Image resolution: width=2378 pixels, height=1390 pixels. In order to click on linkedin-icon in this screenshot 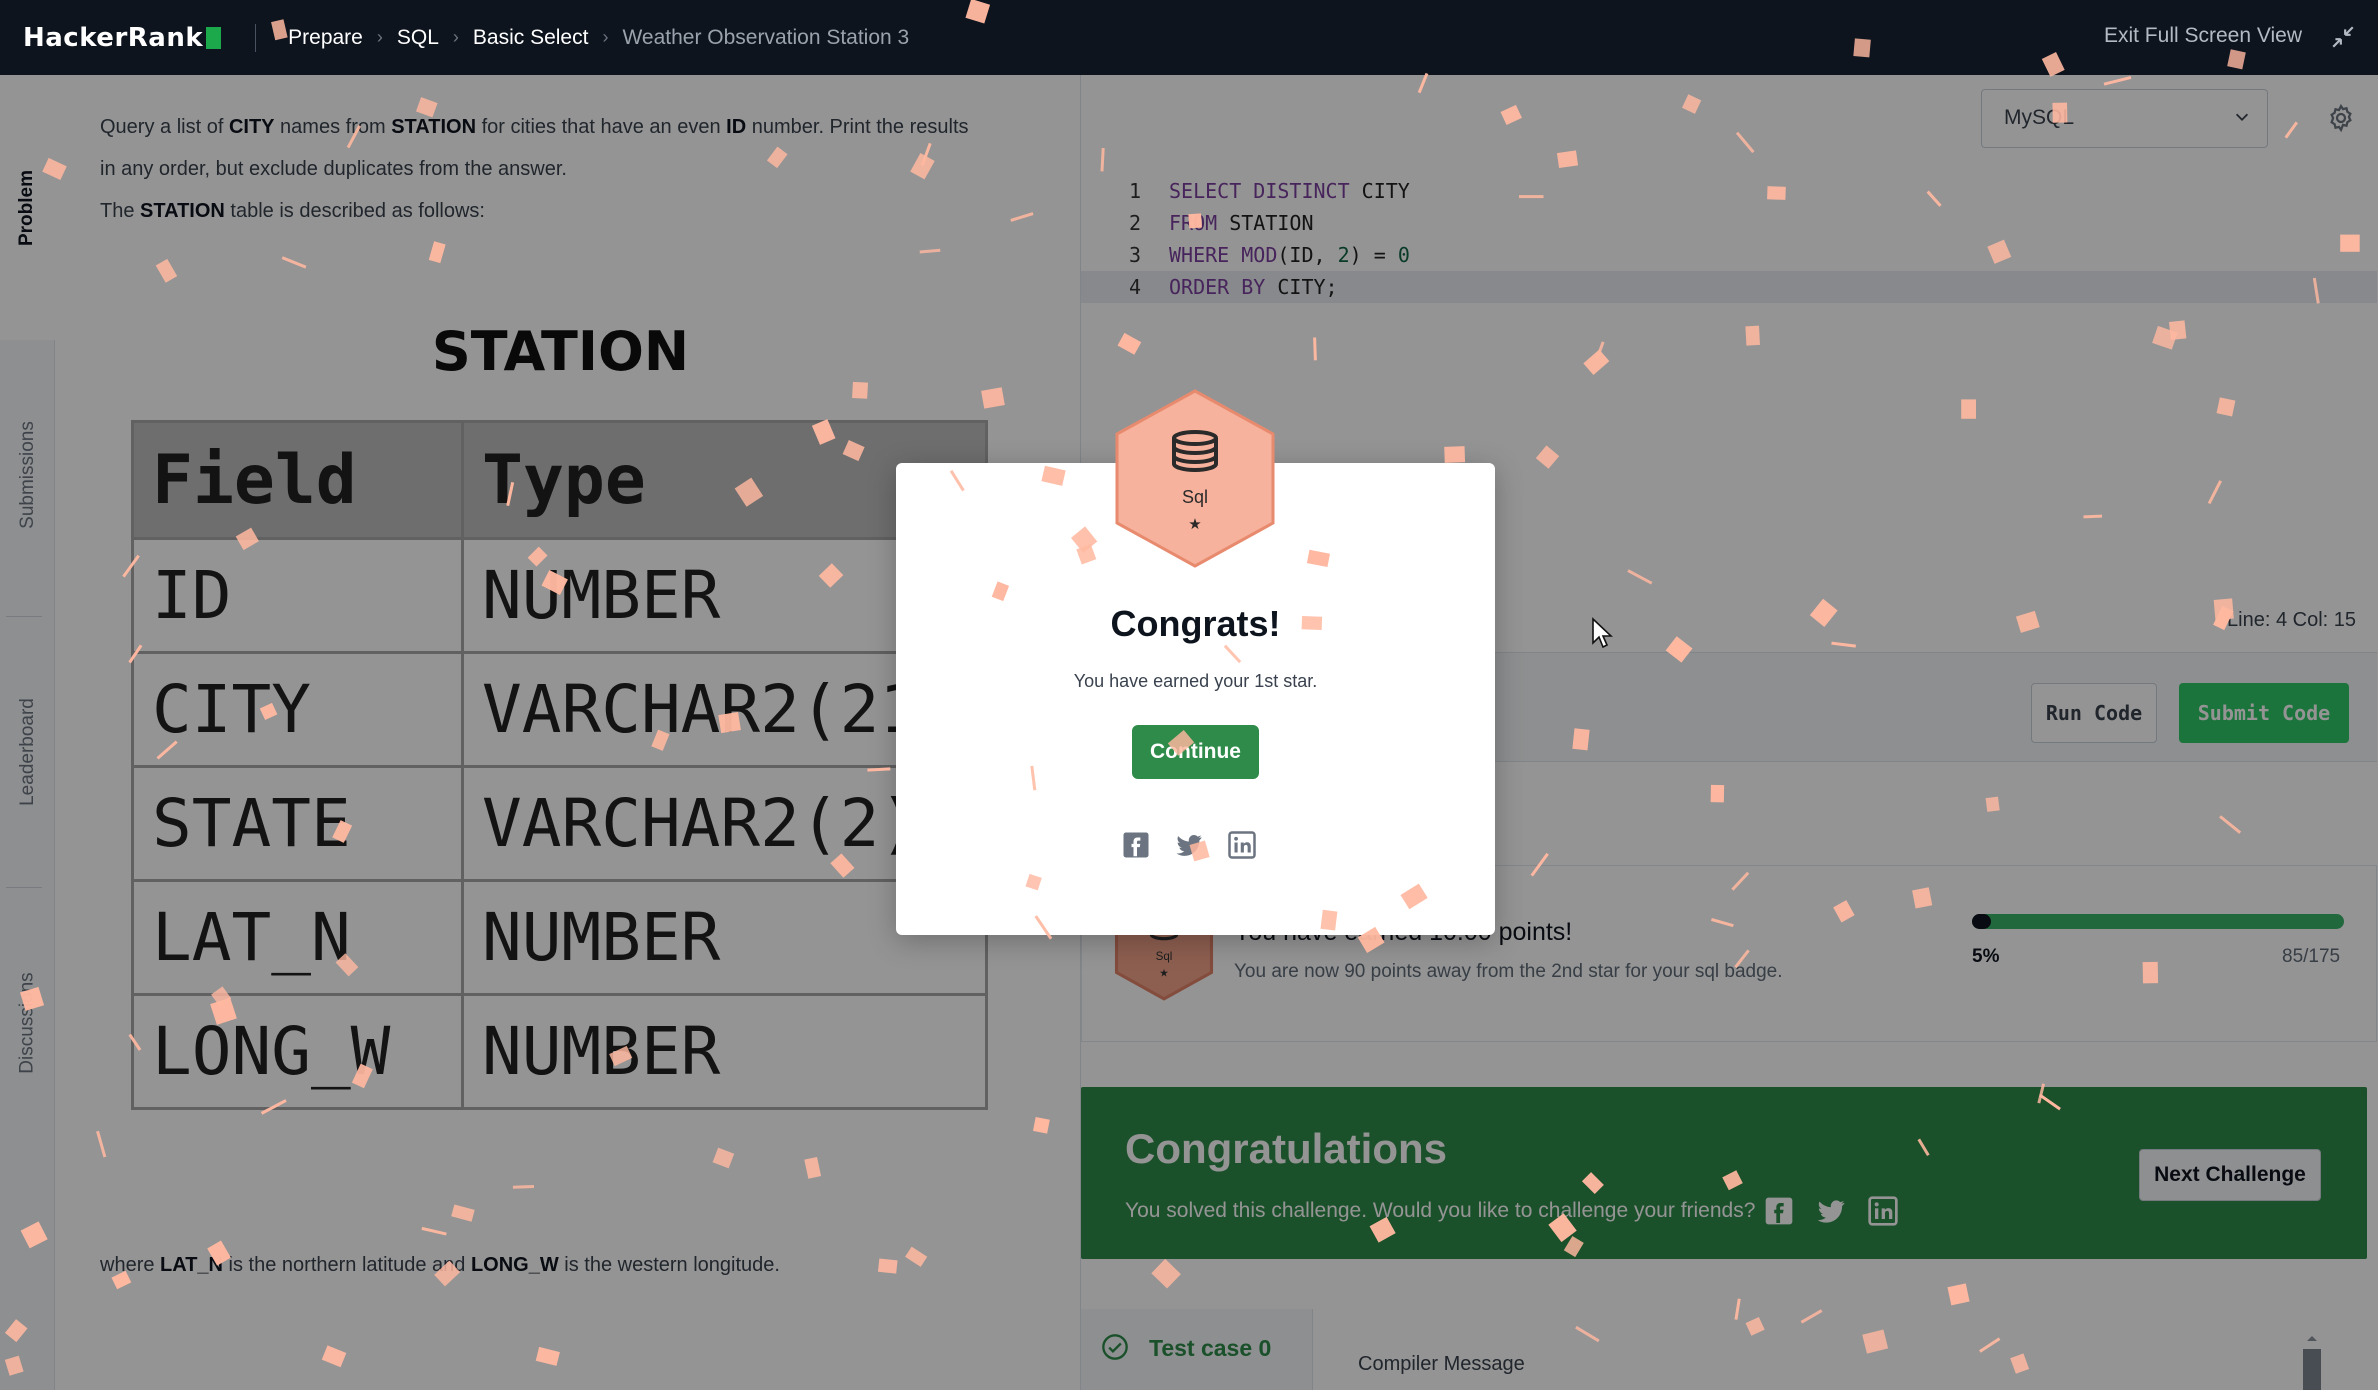, I will do `click(1242, 845)`.